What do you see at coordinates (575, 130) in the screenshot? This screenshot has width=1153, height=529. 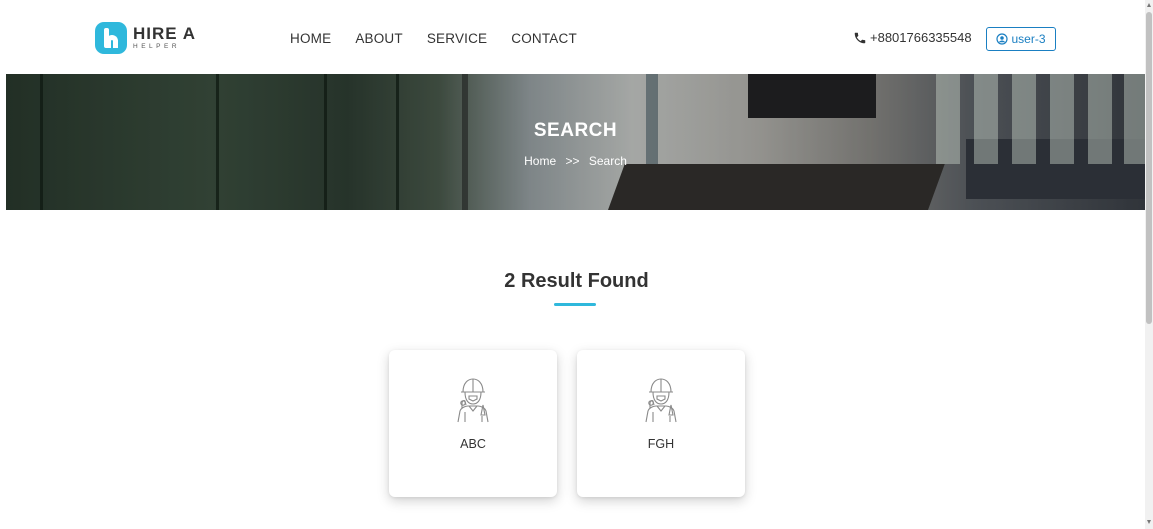 I see `page-title: SEARCH` at bounding box center [575, 130].